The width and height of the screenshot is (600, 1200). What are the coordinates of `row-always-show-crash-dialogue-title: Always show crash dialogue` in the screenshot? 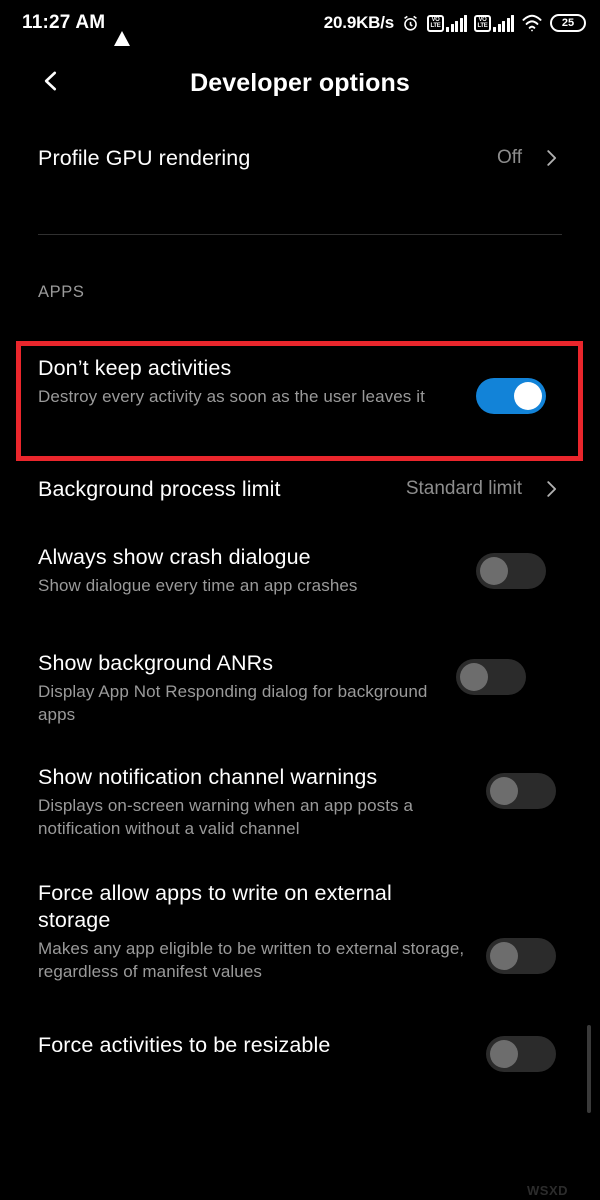 It's located at (174, 557).